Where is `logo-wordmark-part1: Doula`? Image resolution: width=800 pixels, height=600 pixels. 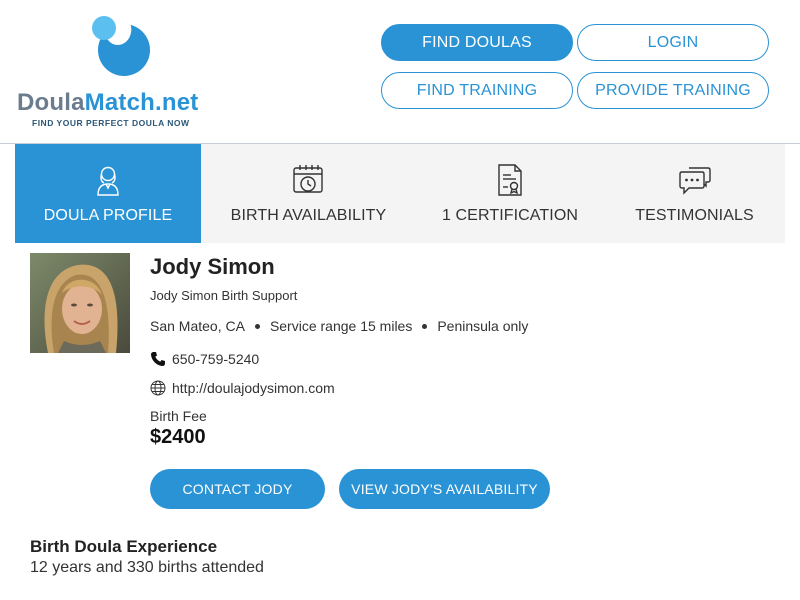
logo-wordmark-part1: Doula is located at coordinates (51, 102).